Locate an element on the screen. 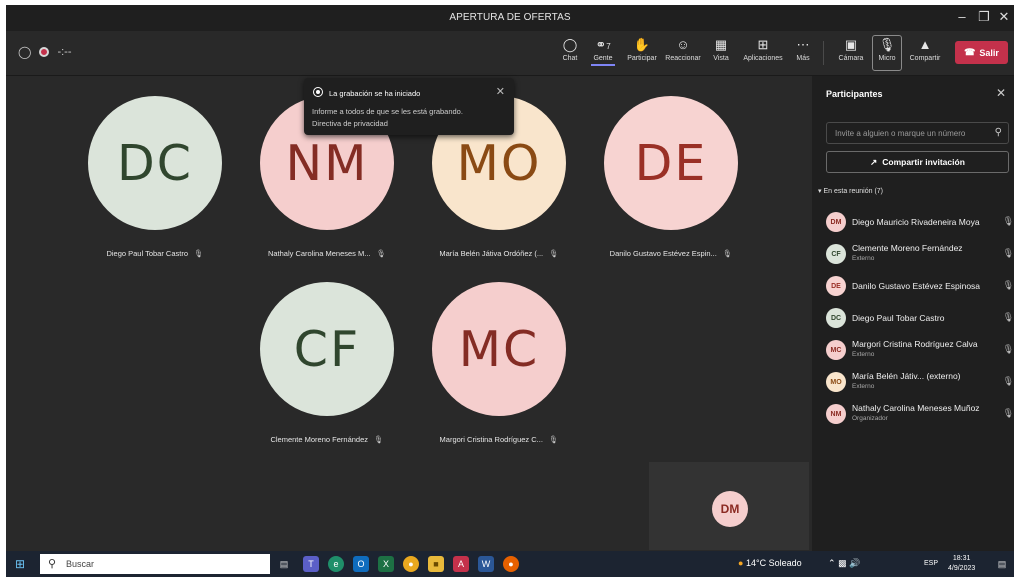 The image size is (1014, 577). panel-title: Participantes is located at coordinates (854, 94).